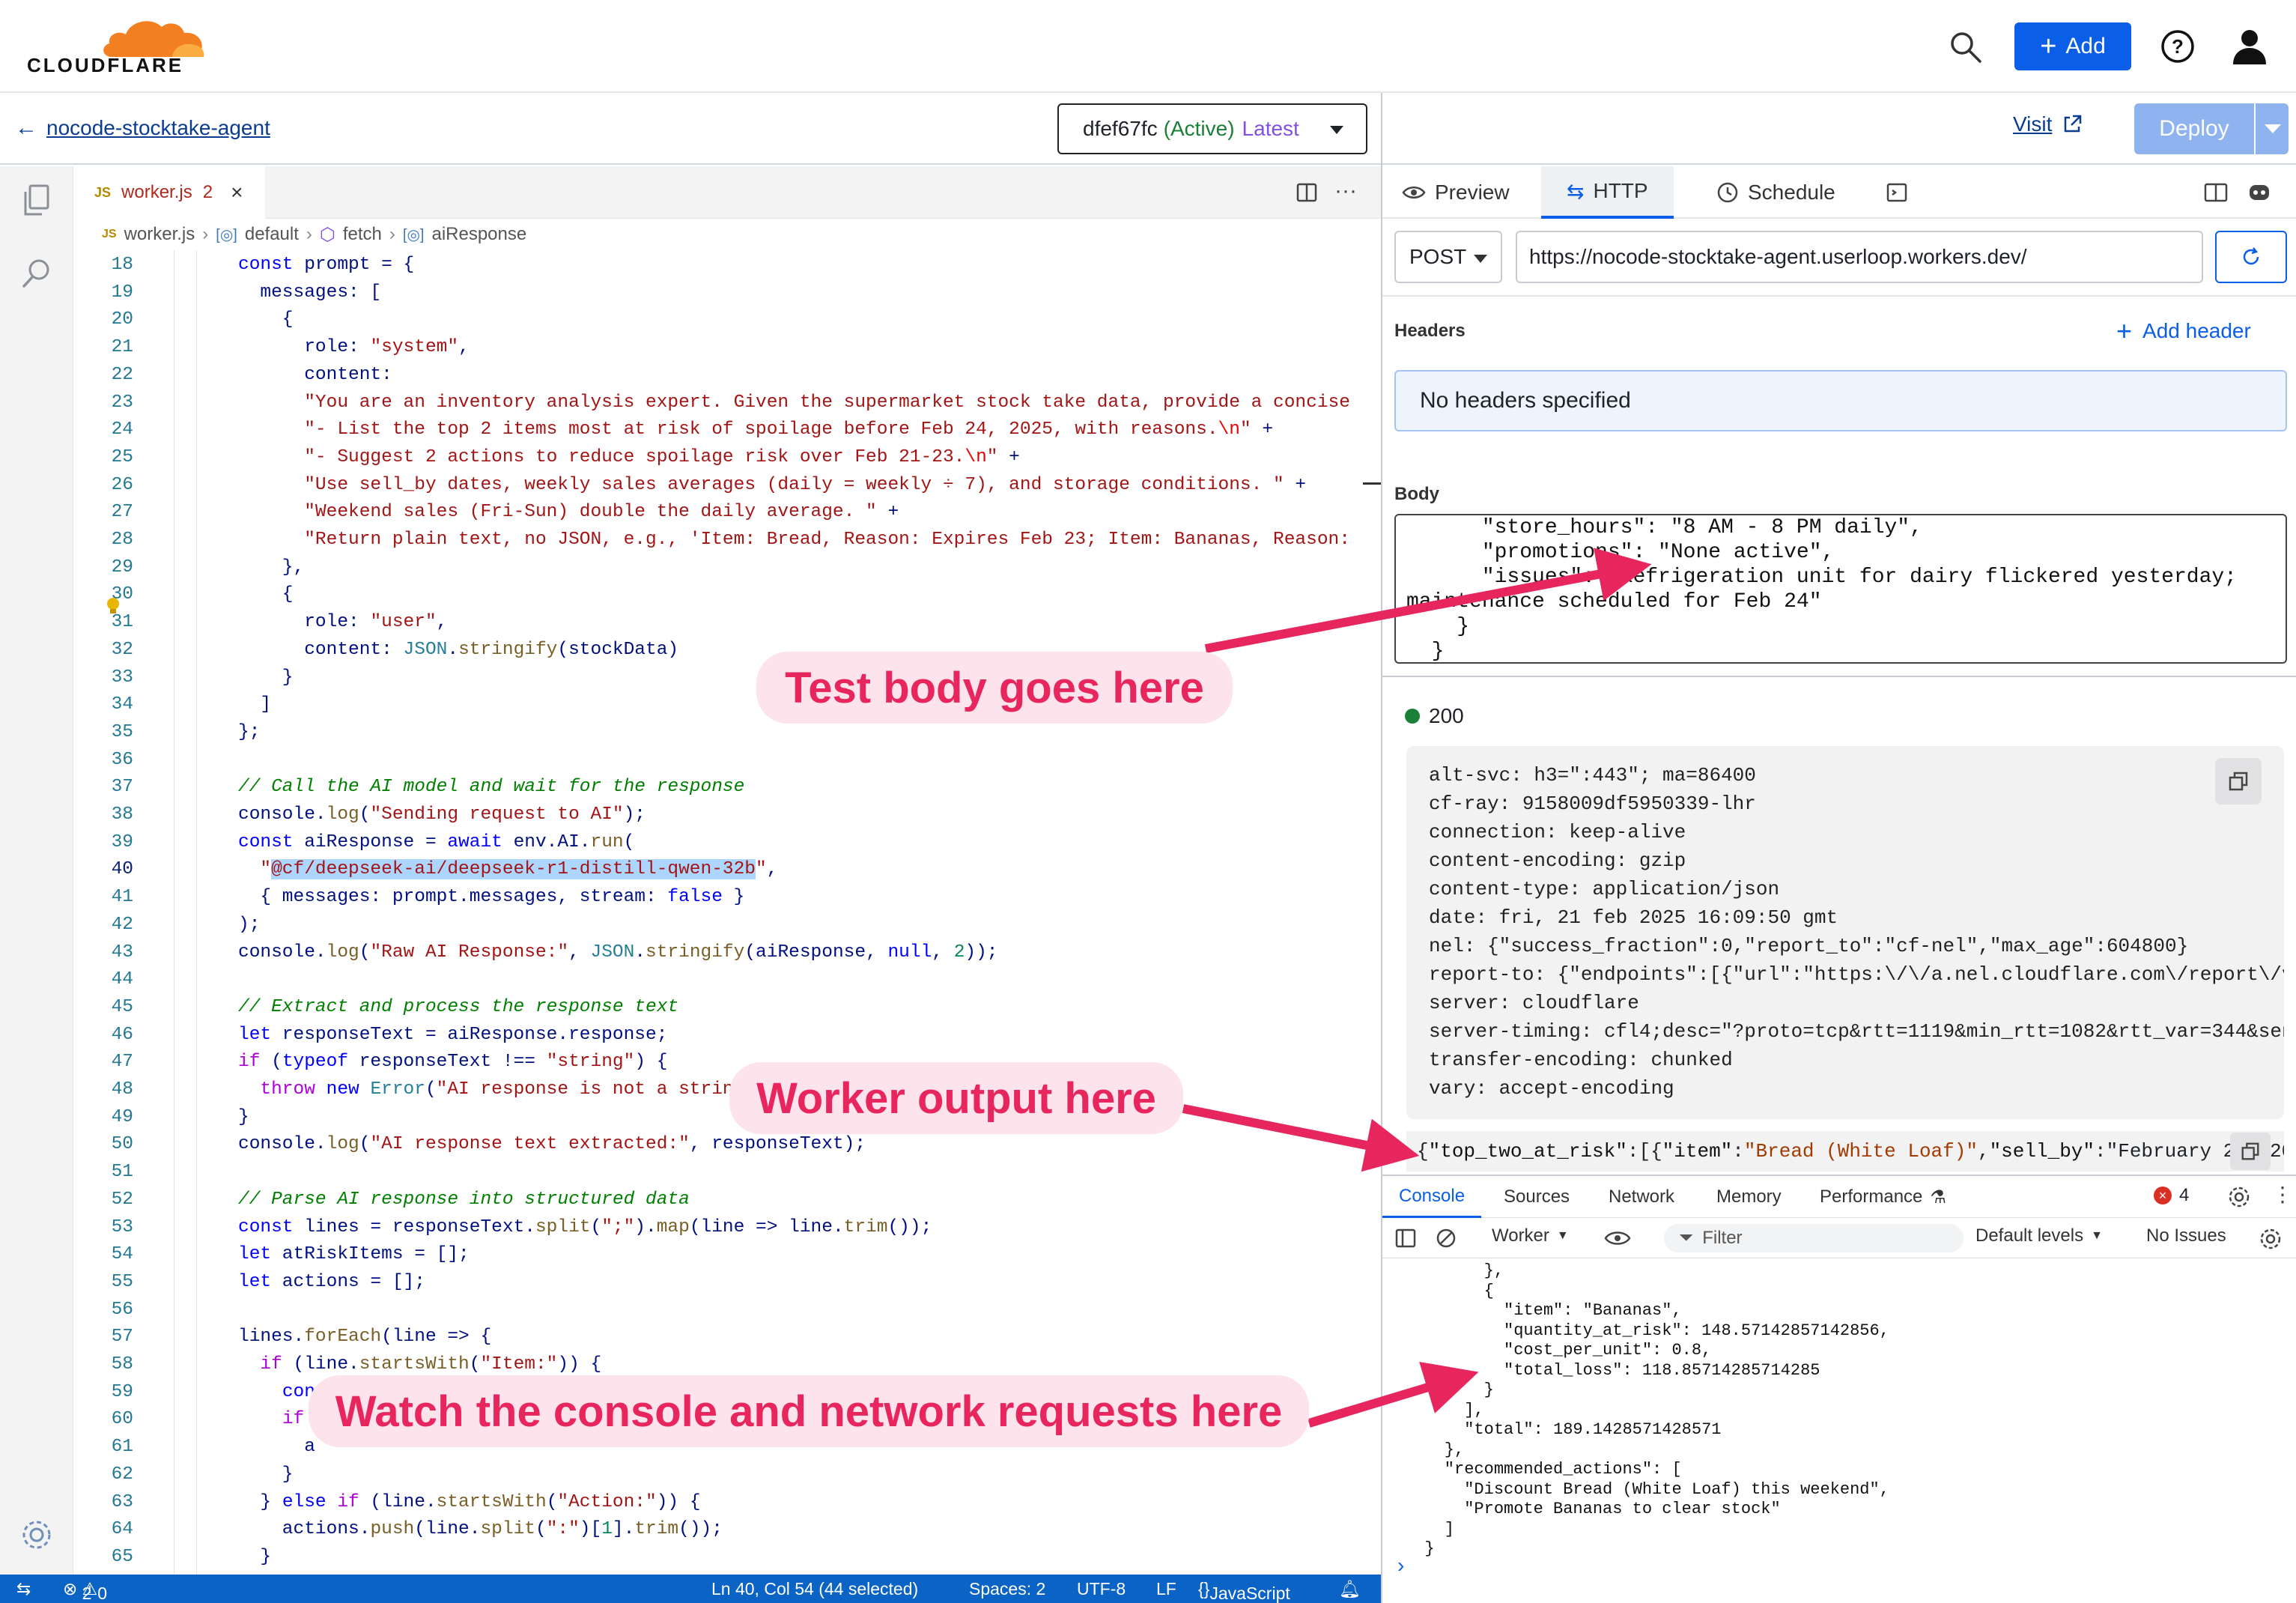 The height and width of the screenshot is (1603, 2296). I want to click on http-method-select: POST, so click(1448, 257).